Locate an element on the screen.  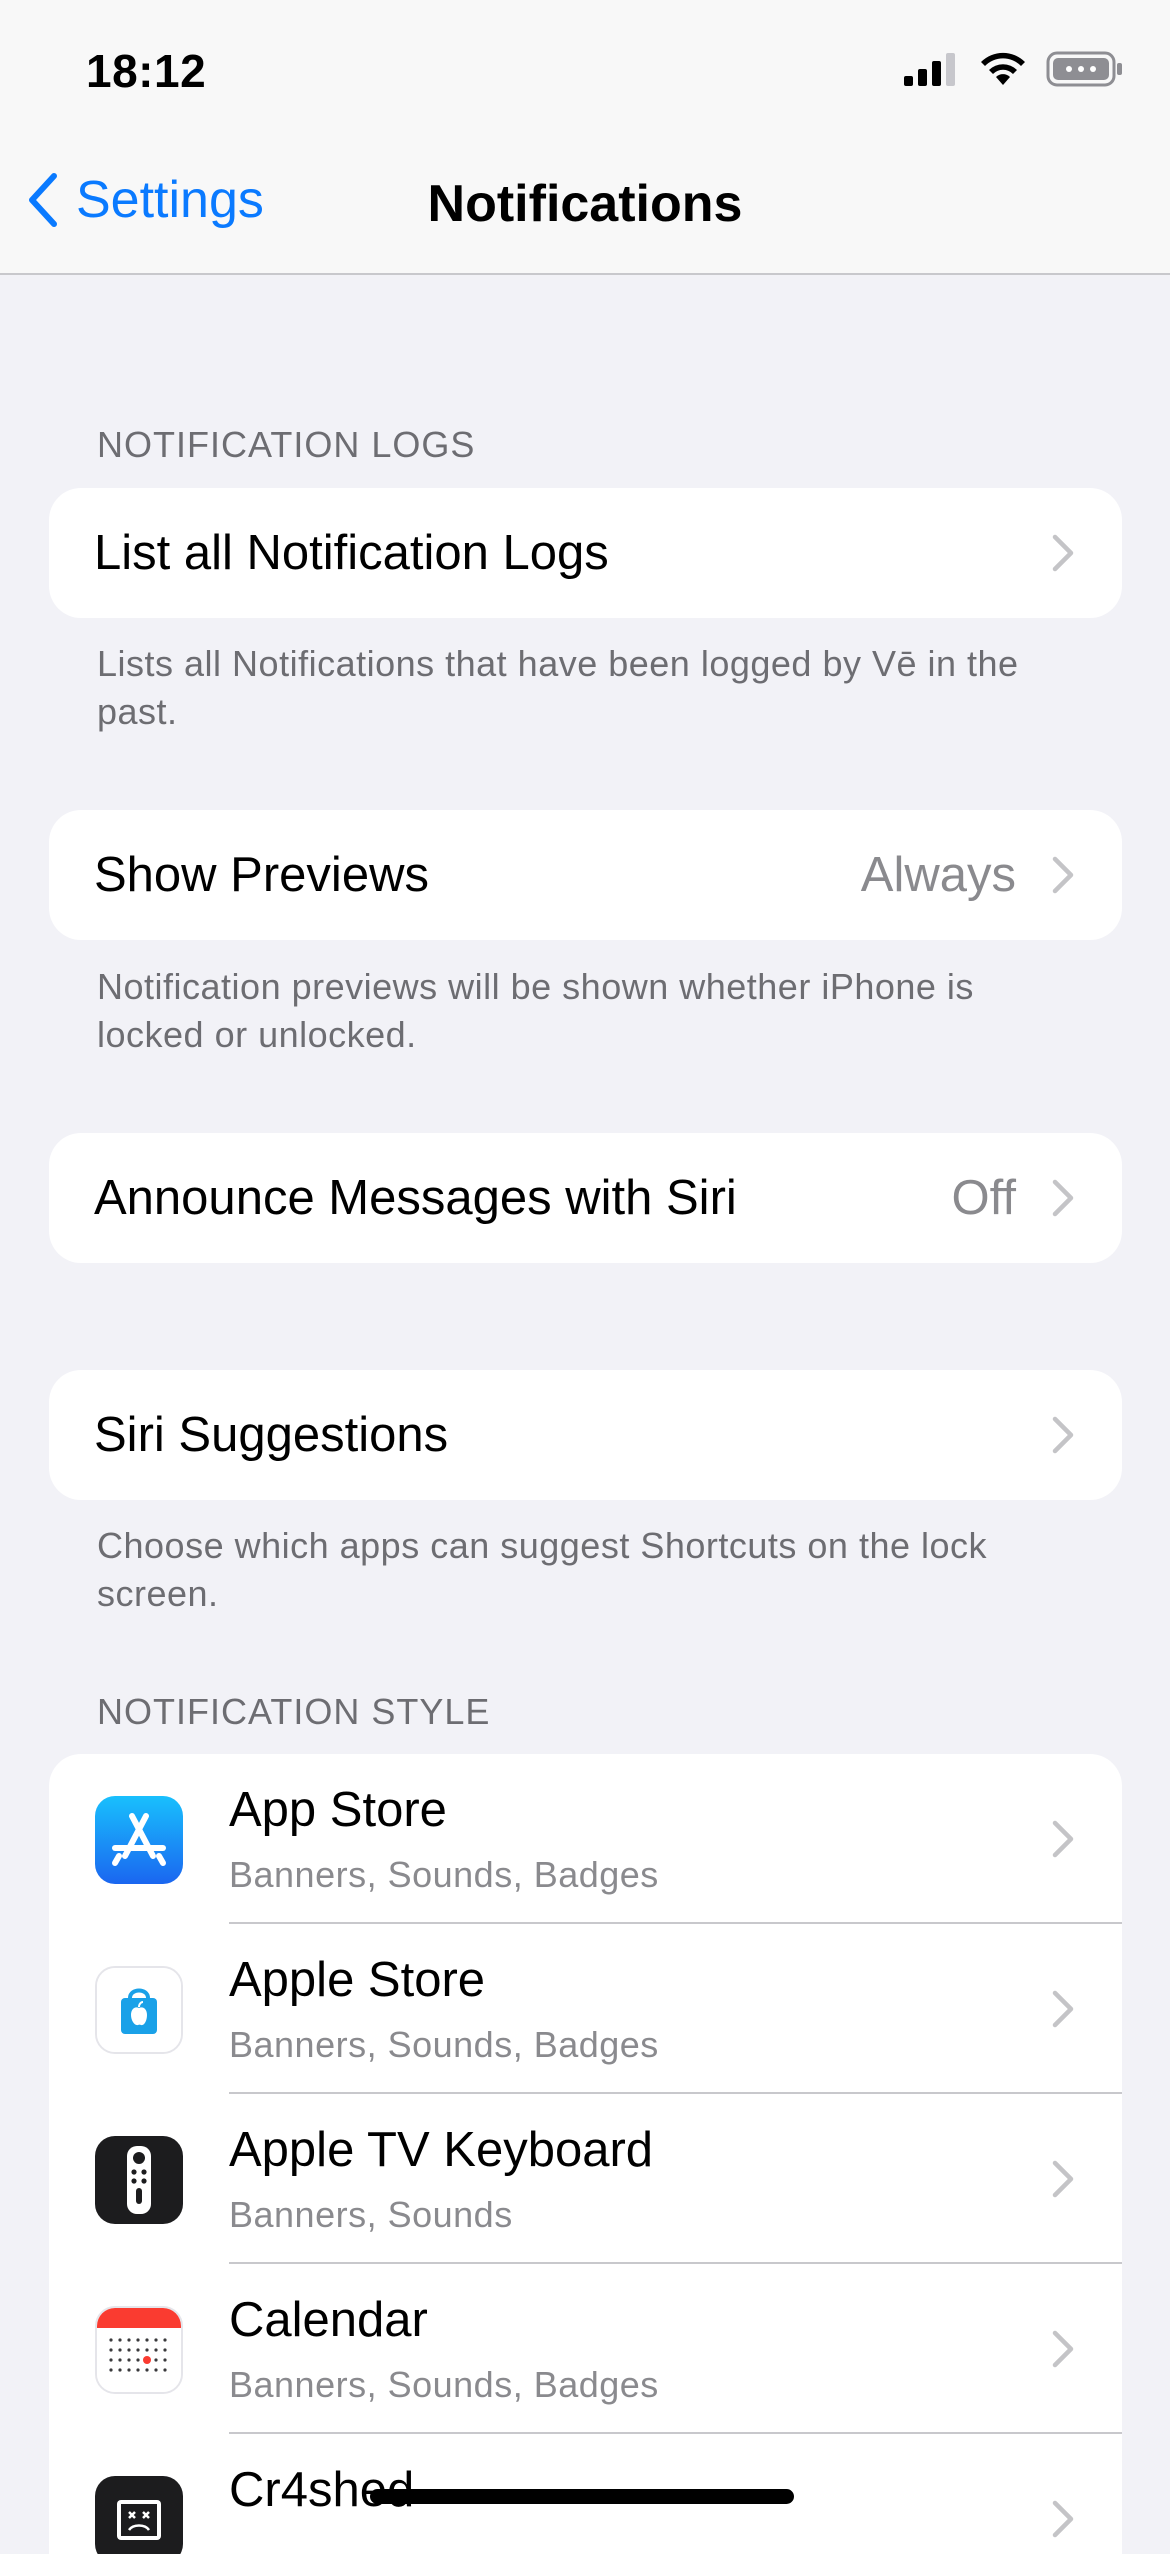
app-name: Apple TV Keyboard is located at coordinates (441, 2150).